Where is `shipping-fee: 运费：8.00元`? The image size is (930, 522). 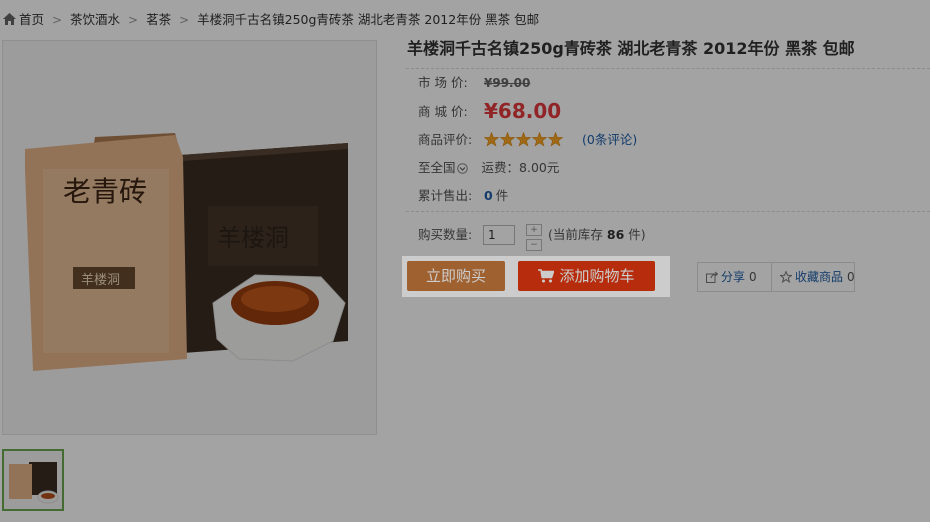
shipping-fee: 运费：8.00元 is located at coordinates (520, 167).